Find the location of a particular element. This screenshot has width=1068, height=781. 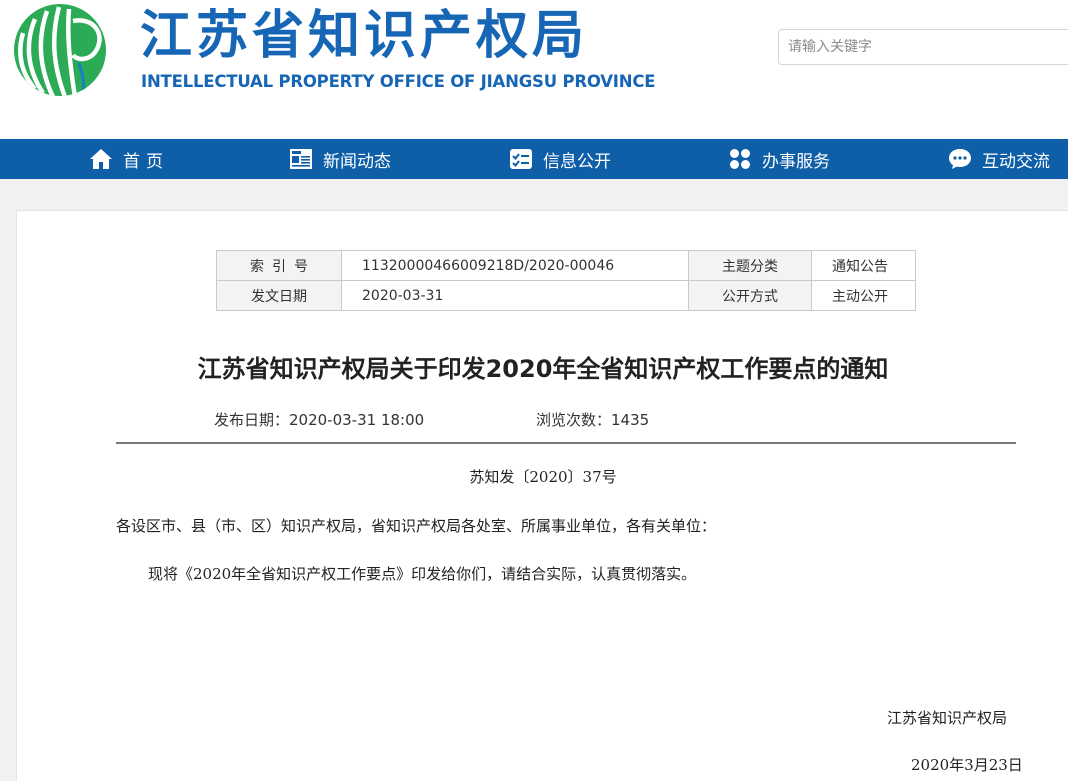

meta-label-date: 发文日期 is located at coordinates (279, 295).